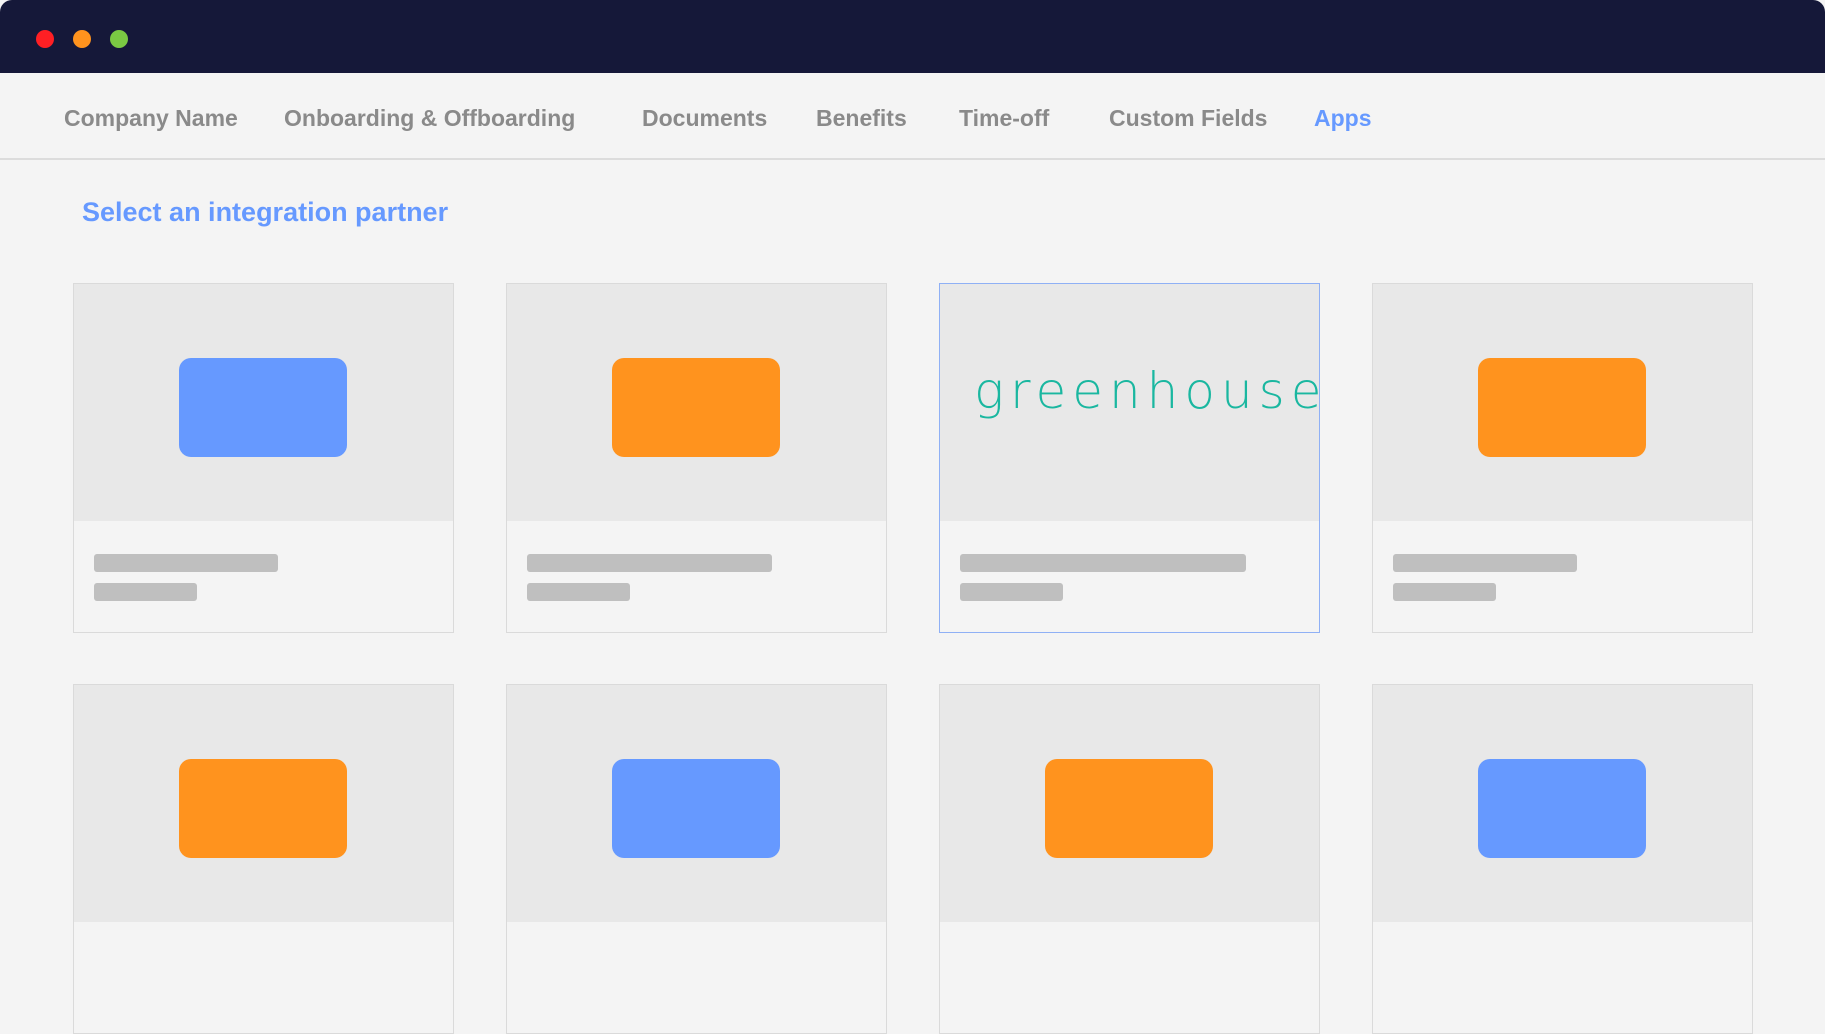 The width and height of the screenshot is (1825, 1034). I want to click on nav-tab-time-off: Time-off, so click(1004, 118).